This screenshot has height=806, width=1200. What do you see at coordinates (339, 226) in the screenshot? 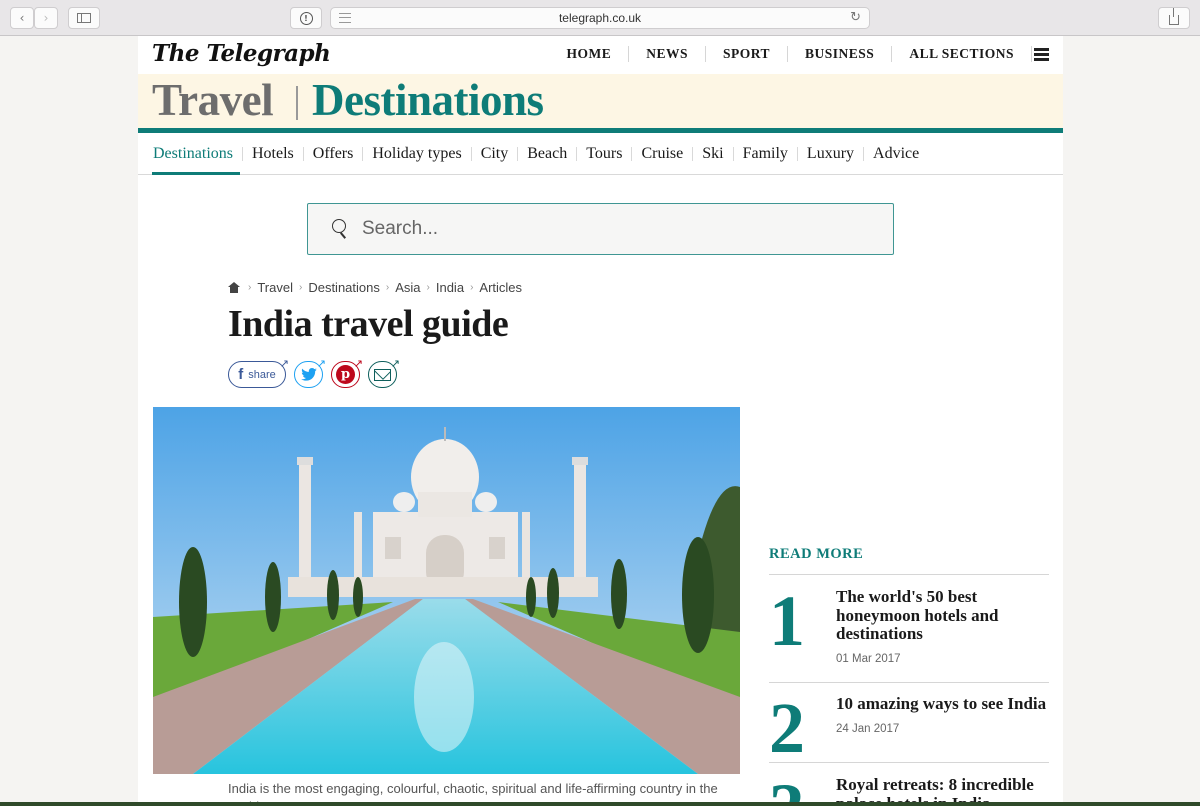
I see `search-icon` at bounding box center [339, 226].